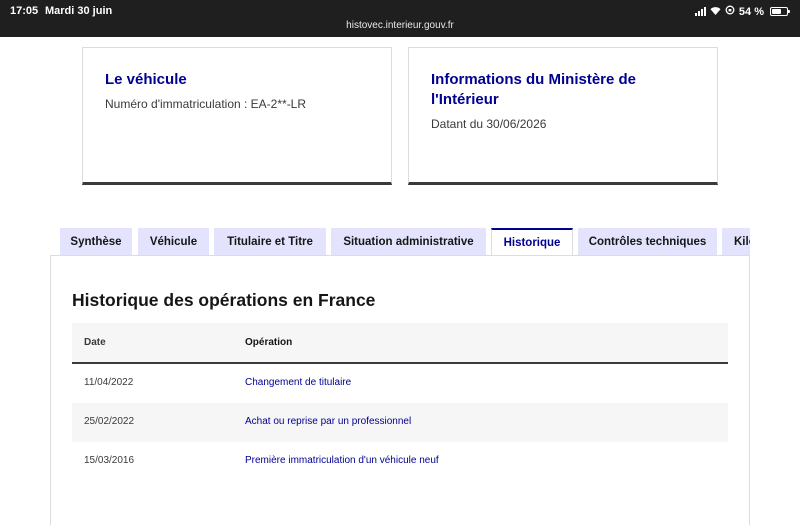 The image size is (800, 525). Describe the element at coordinates (751, 11) in the screenshot. I see `battery-percentage: 54 %` at that location.